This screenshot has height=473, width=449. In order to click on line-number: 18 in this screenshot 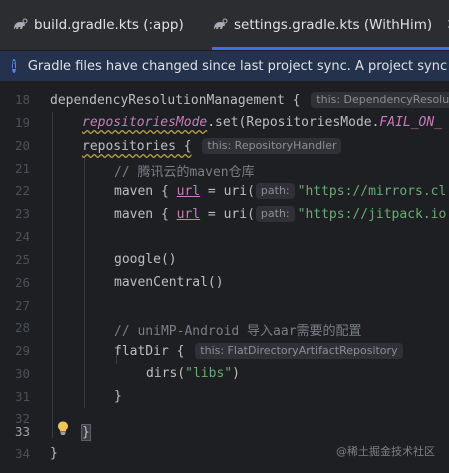, I will do `click(22, 99)`.